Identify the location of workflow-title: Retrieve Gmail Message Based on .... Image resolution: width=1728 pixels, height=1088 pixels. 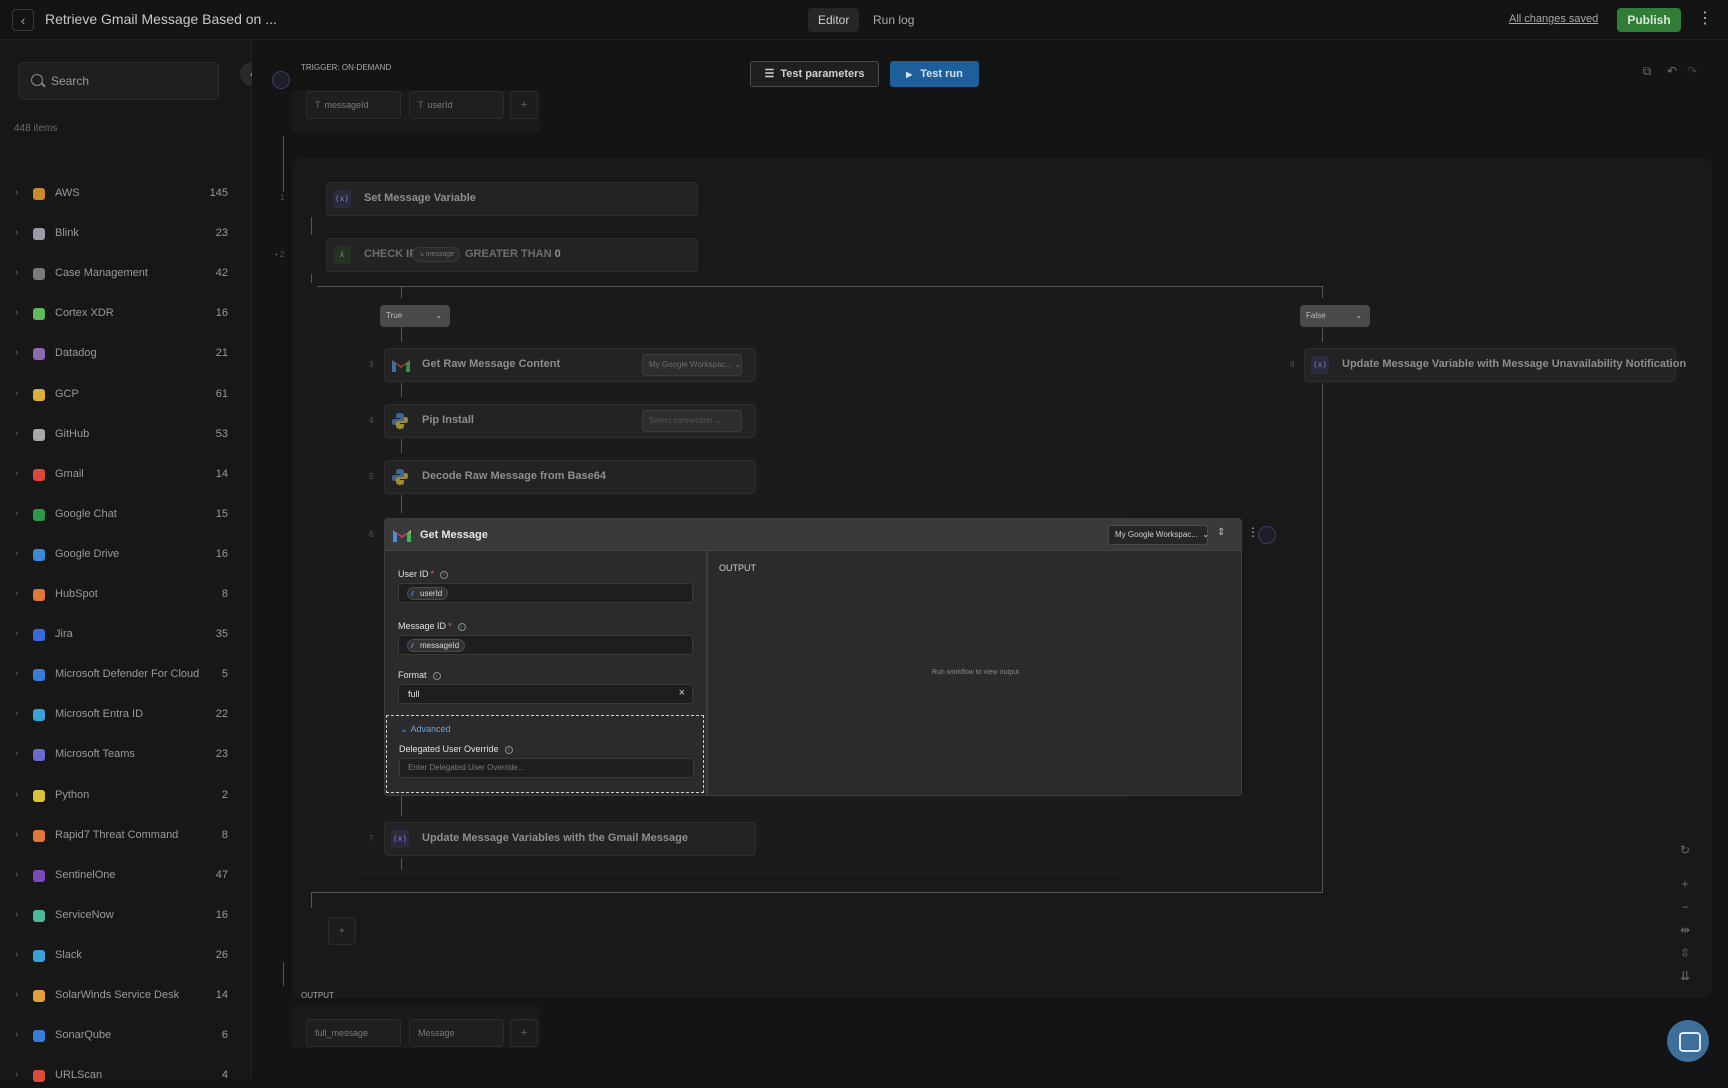
(161, 19).